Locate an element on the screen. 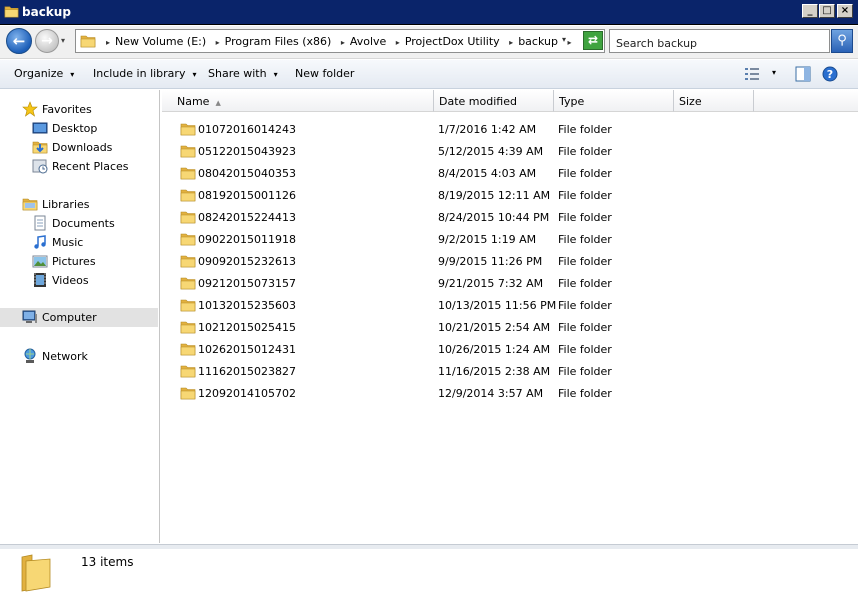 Image resolution: width=858 pixels, height=601 pixels. file-date: 5/12/2015 4:39 AM is located at coordinates (491, 151).